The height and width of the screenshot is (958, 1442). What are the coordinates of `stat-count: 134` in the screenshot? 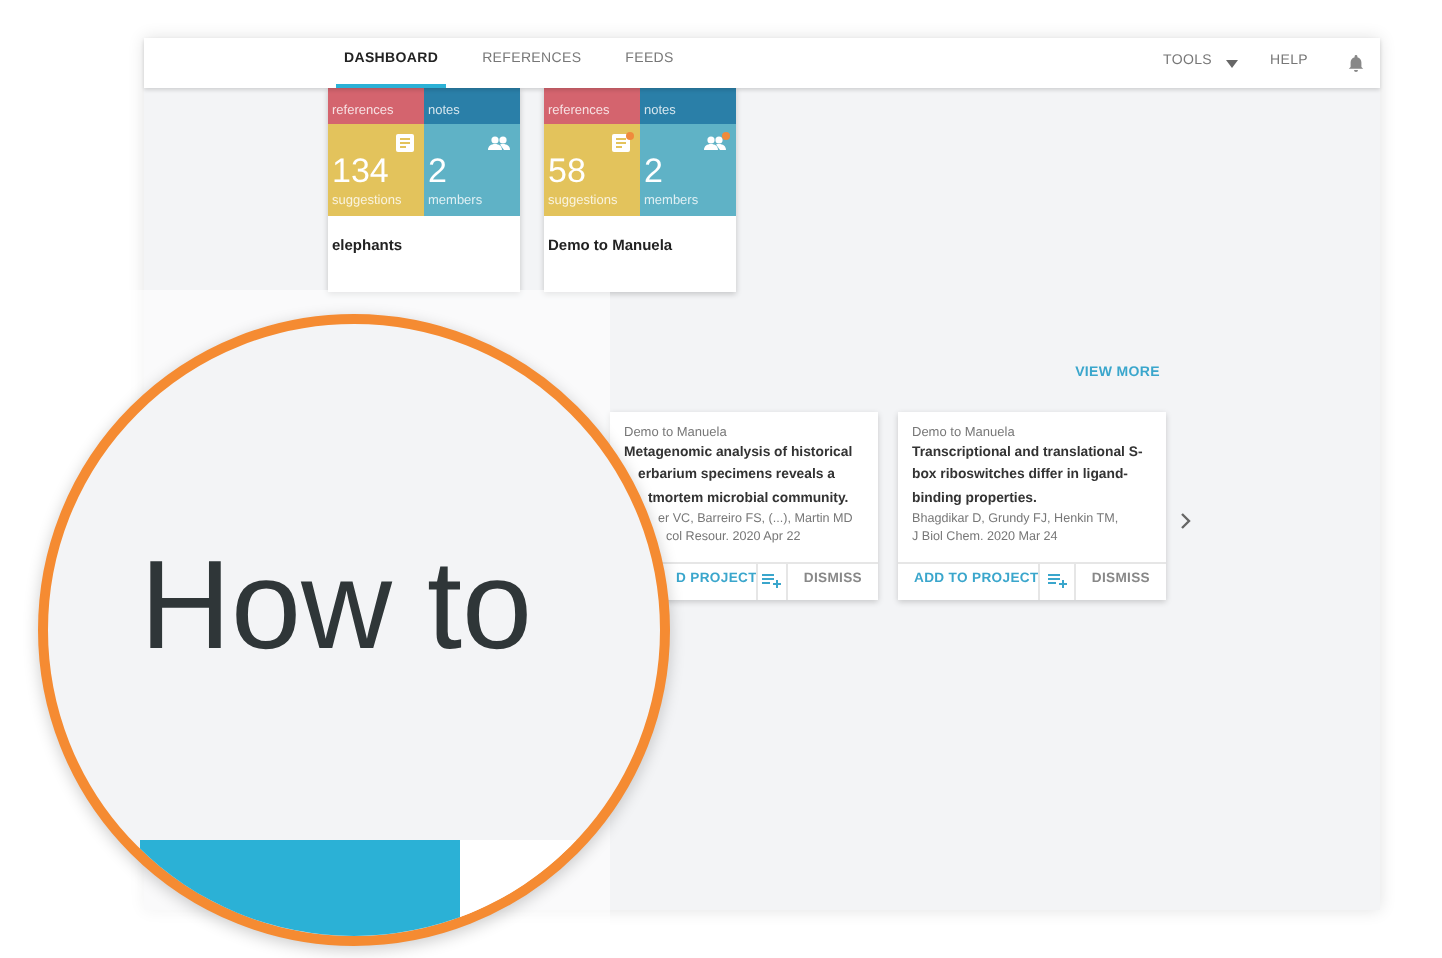 It's located at (361, 171).